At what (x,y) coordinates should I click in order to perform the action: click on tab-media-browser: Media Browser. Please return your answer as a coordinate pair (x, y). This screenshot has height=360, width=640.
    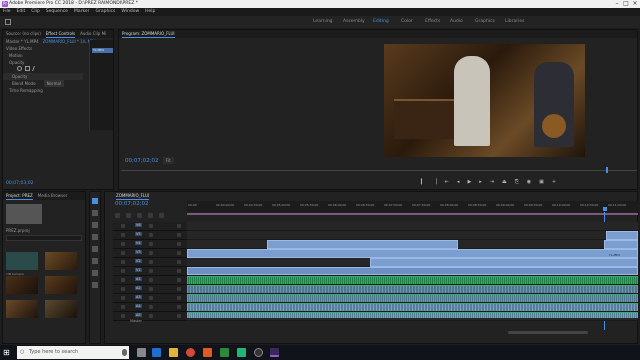
    Looking at the image, I should click on (53, 196).